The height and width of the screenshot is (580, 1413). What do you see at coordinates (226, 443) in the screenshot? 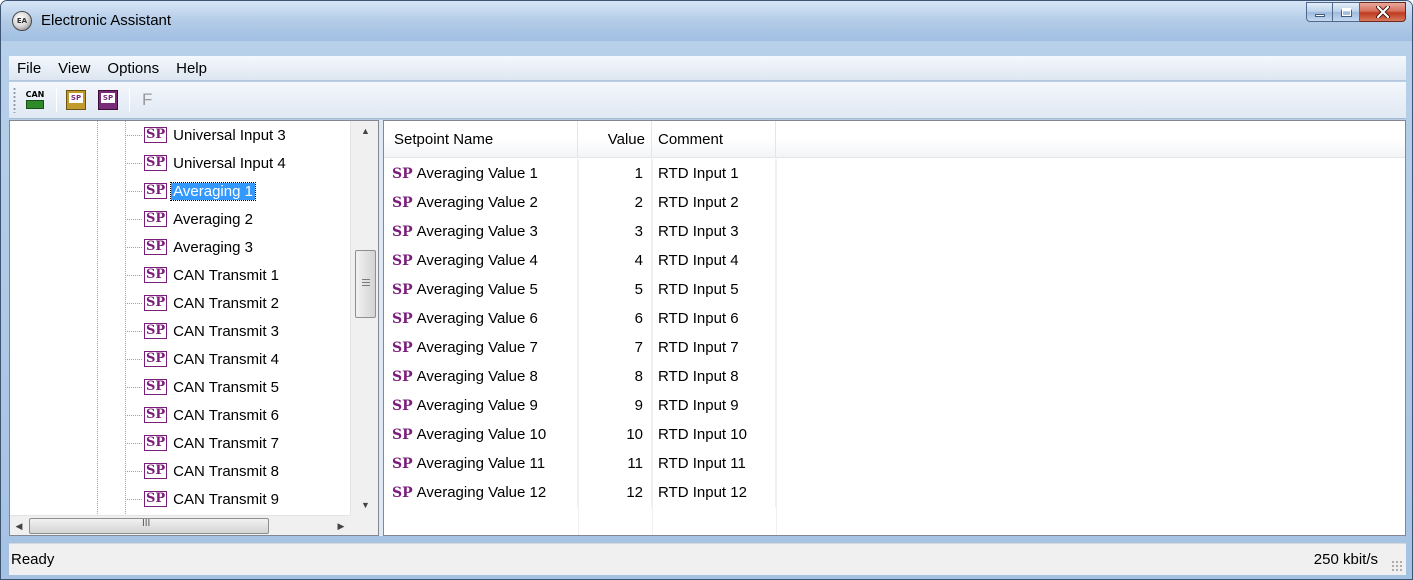
I see `tree-item-label: CAN Transmit 7` at bounding box center [226, 443].